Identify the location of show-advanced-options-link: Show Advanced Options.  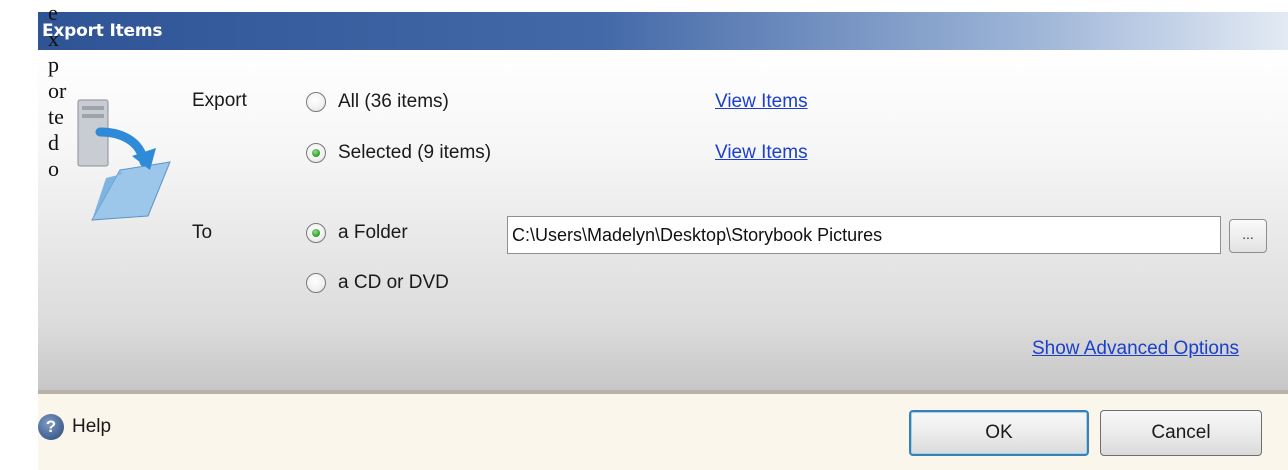
(1135, 349).